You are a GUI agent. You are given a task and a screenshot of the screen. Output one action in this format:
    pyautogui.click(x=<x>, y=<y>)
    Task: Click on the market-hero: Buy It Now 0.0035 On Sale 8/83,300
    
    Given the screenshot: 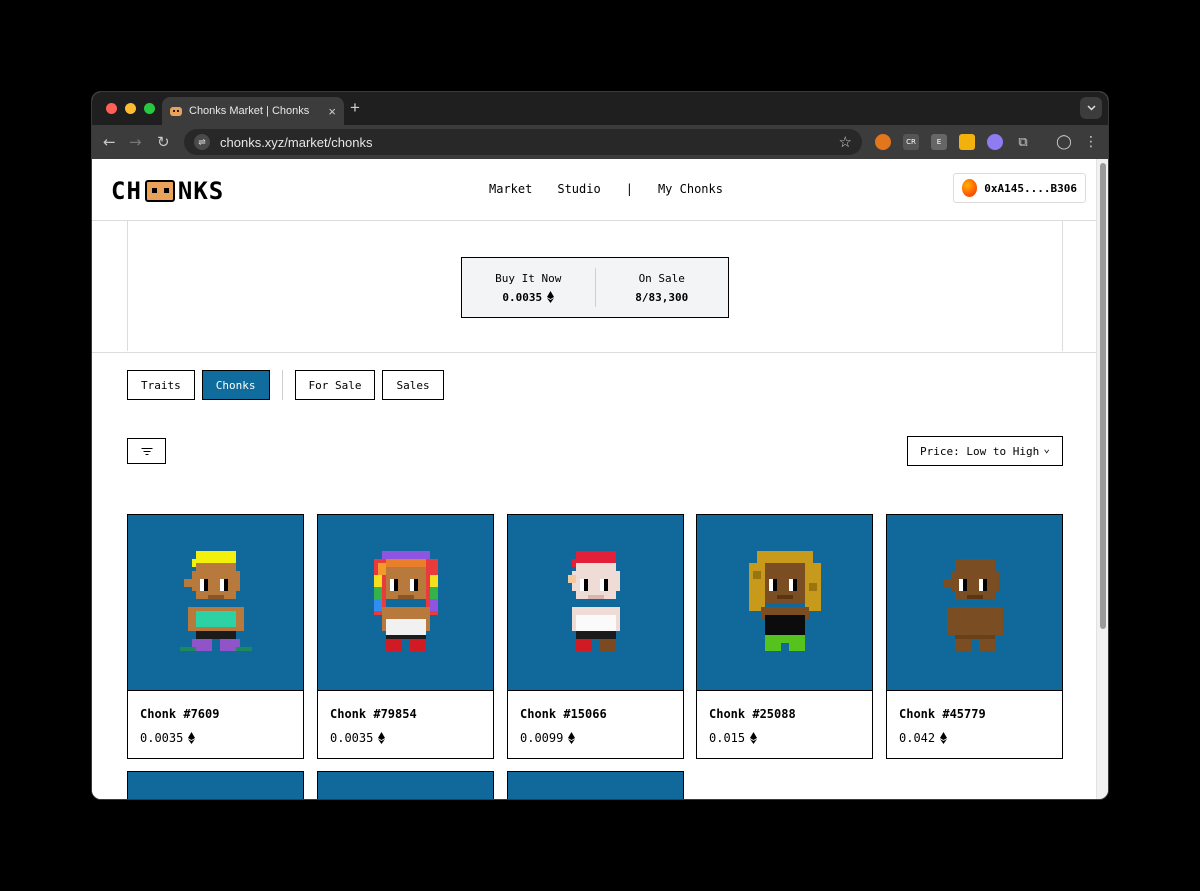 What is the action you would take?
    pyautogui.click(x=595, y=286)
    